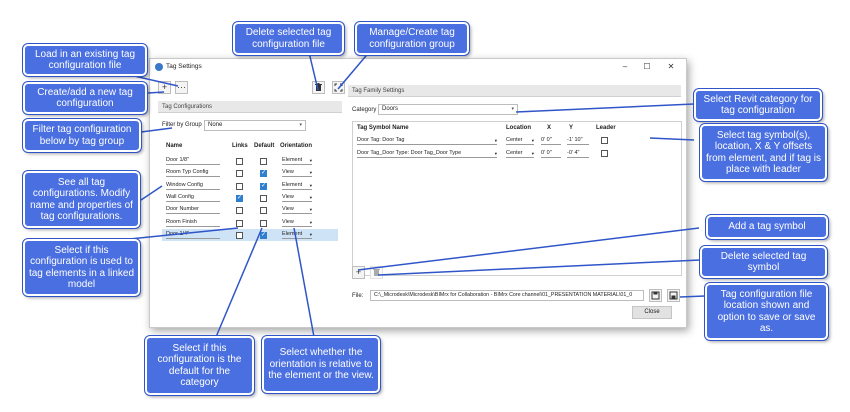  Describe the element at coordinates (383, 128) in the screenshot. I see `col-tag-symbol-name: Tag Symbol Name` at that location.